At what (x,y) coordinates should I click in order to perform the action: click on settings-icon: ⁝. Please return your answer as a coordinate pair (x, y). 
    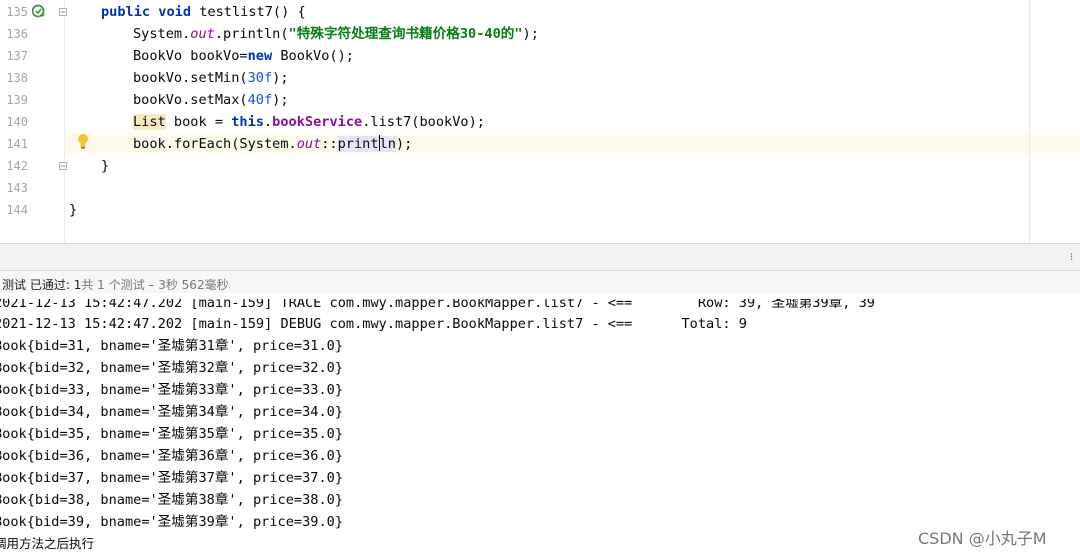
    Looking at the image, I should click on (1071, 257).